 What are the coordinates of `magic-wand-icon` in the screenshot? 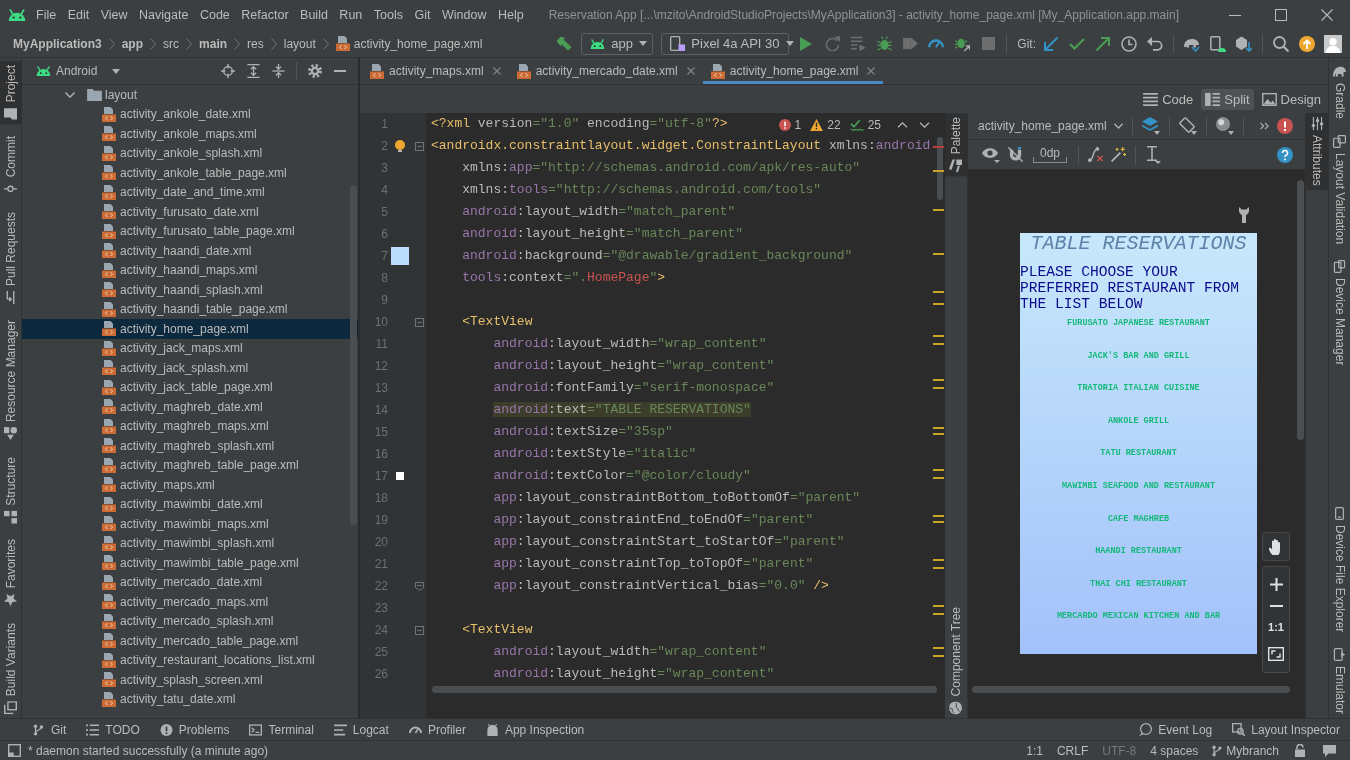 It's located at (1119, 154).